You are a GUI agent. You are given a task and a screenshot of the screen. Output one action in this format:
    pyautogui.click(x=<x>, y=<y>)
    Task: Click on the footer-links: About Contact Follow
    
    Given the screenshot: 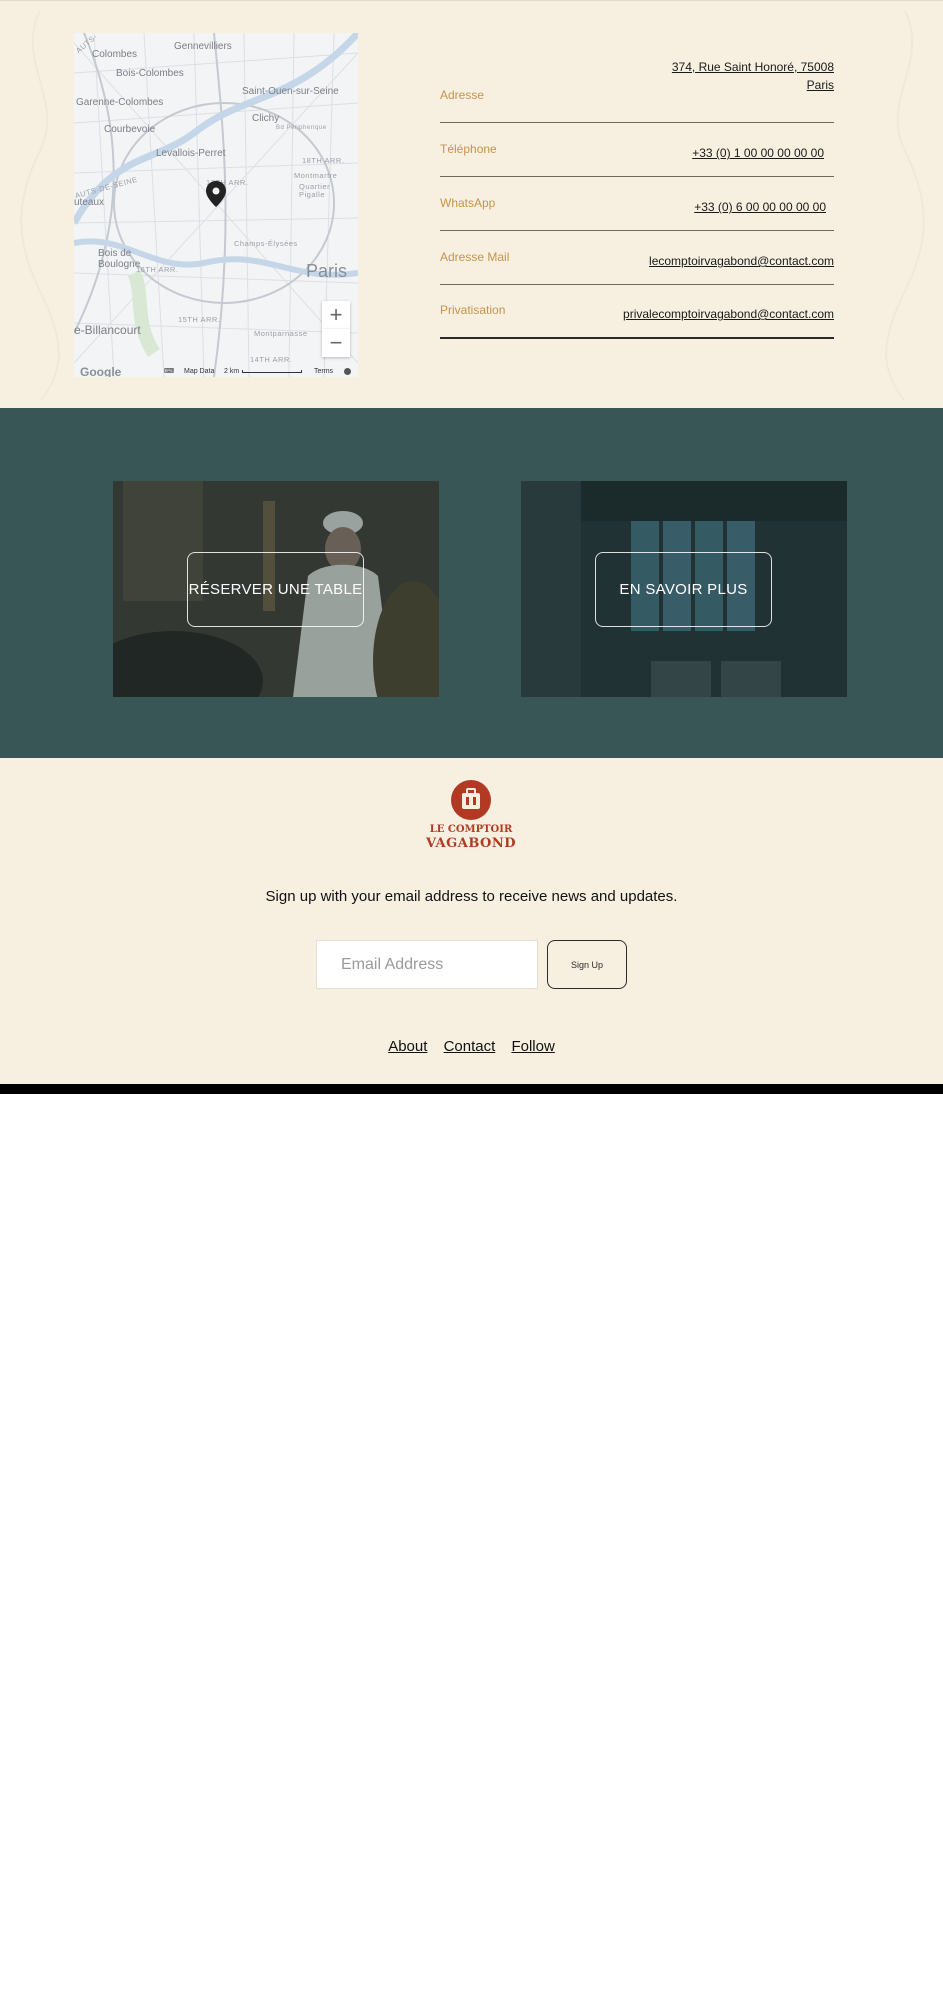 What is the action you would take?
    pyautogui.click(x=471, y=1046)
    